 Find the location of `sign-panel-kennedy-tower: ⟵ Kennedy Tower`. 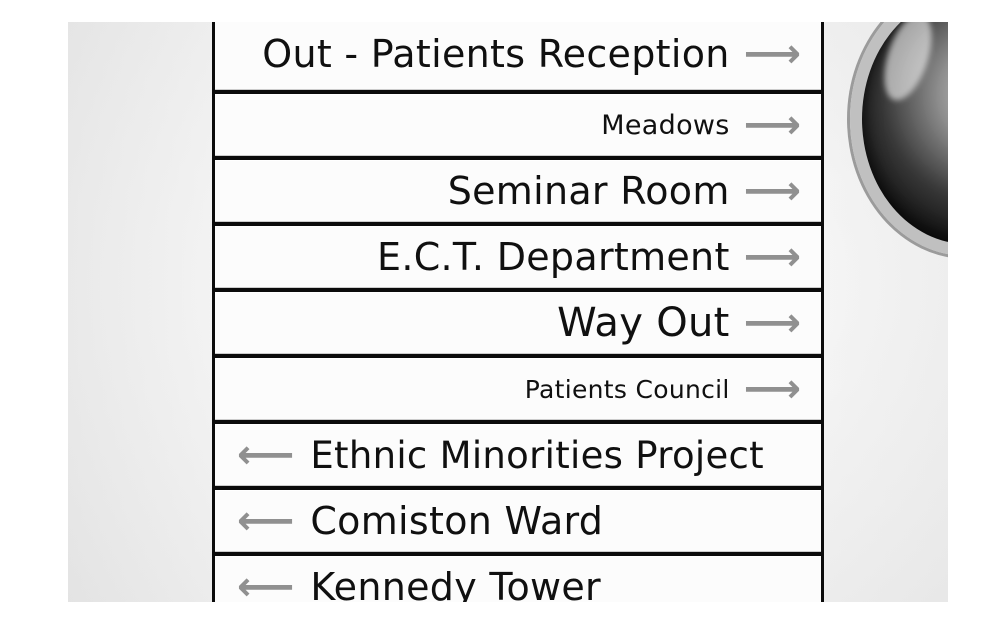

sign-panel-kennedy-tower: ⟵ Kennedy Tower is located at coordinates (518, 579).